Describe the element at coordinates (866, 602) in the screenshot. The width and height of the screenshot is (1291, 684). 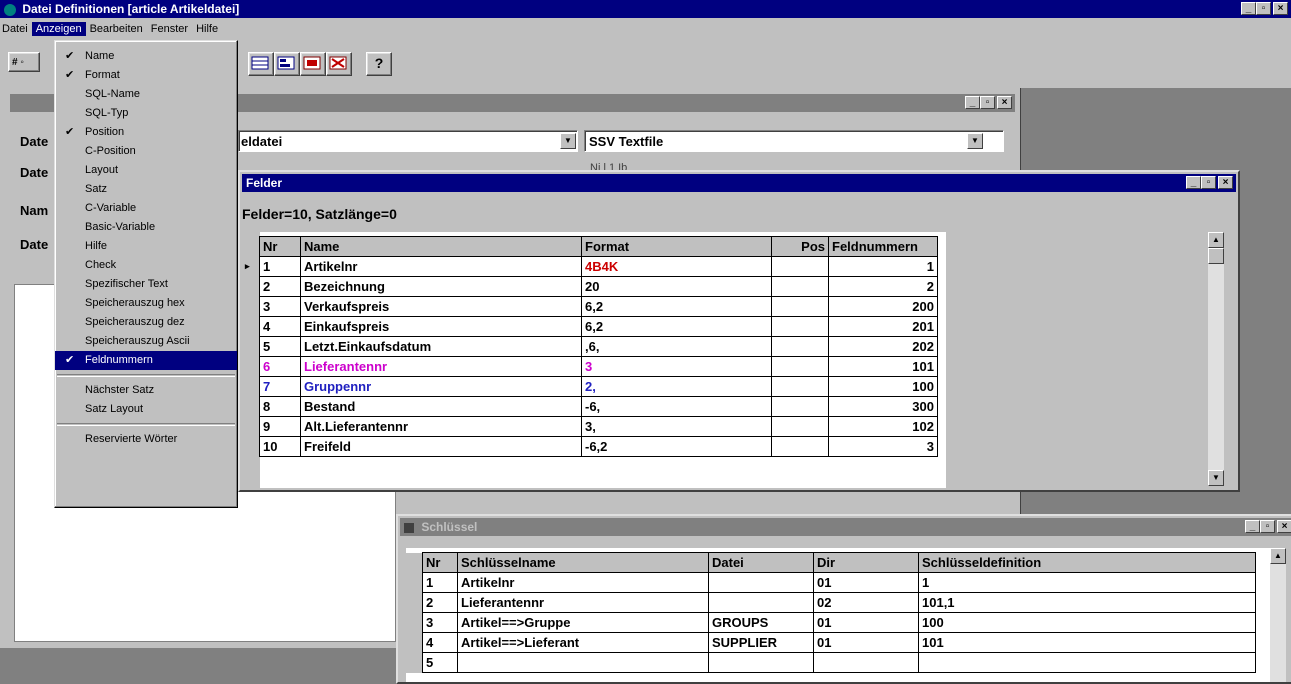
I see `cell-dir: 02` at that location.